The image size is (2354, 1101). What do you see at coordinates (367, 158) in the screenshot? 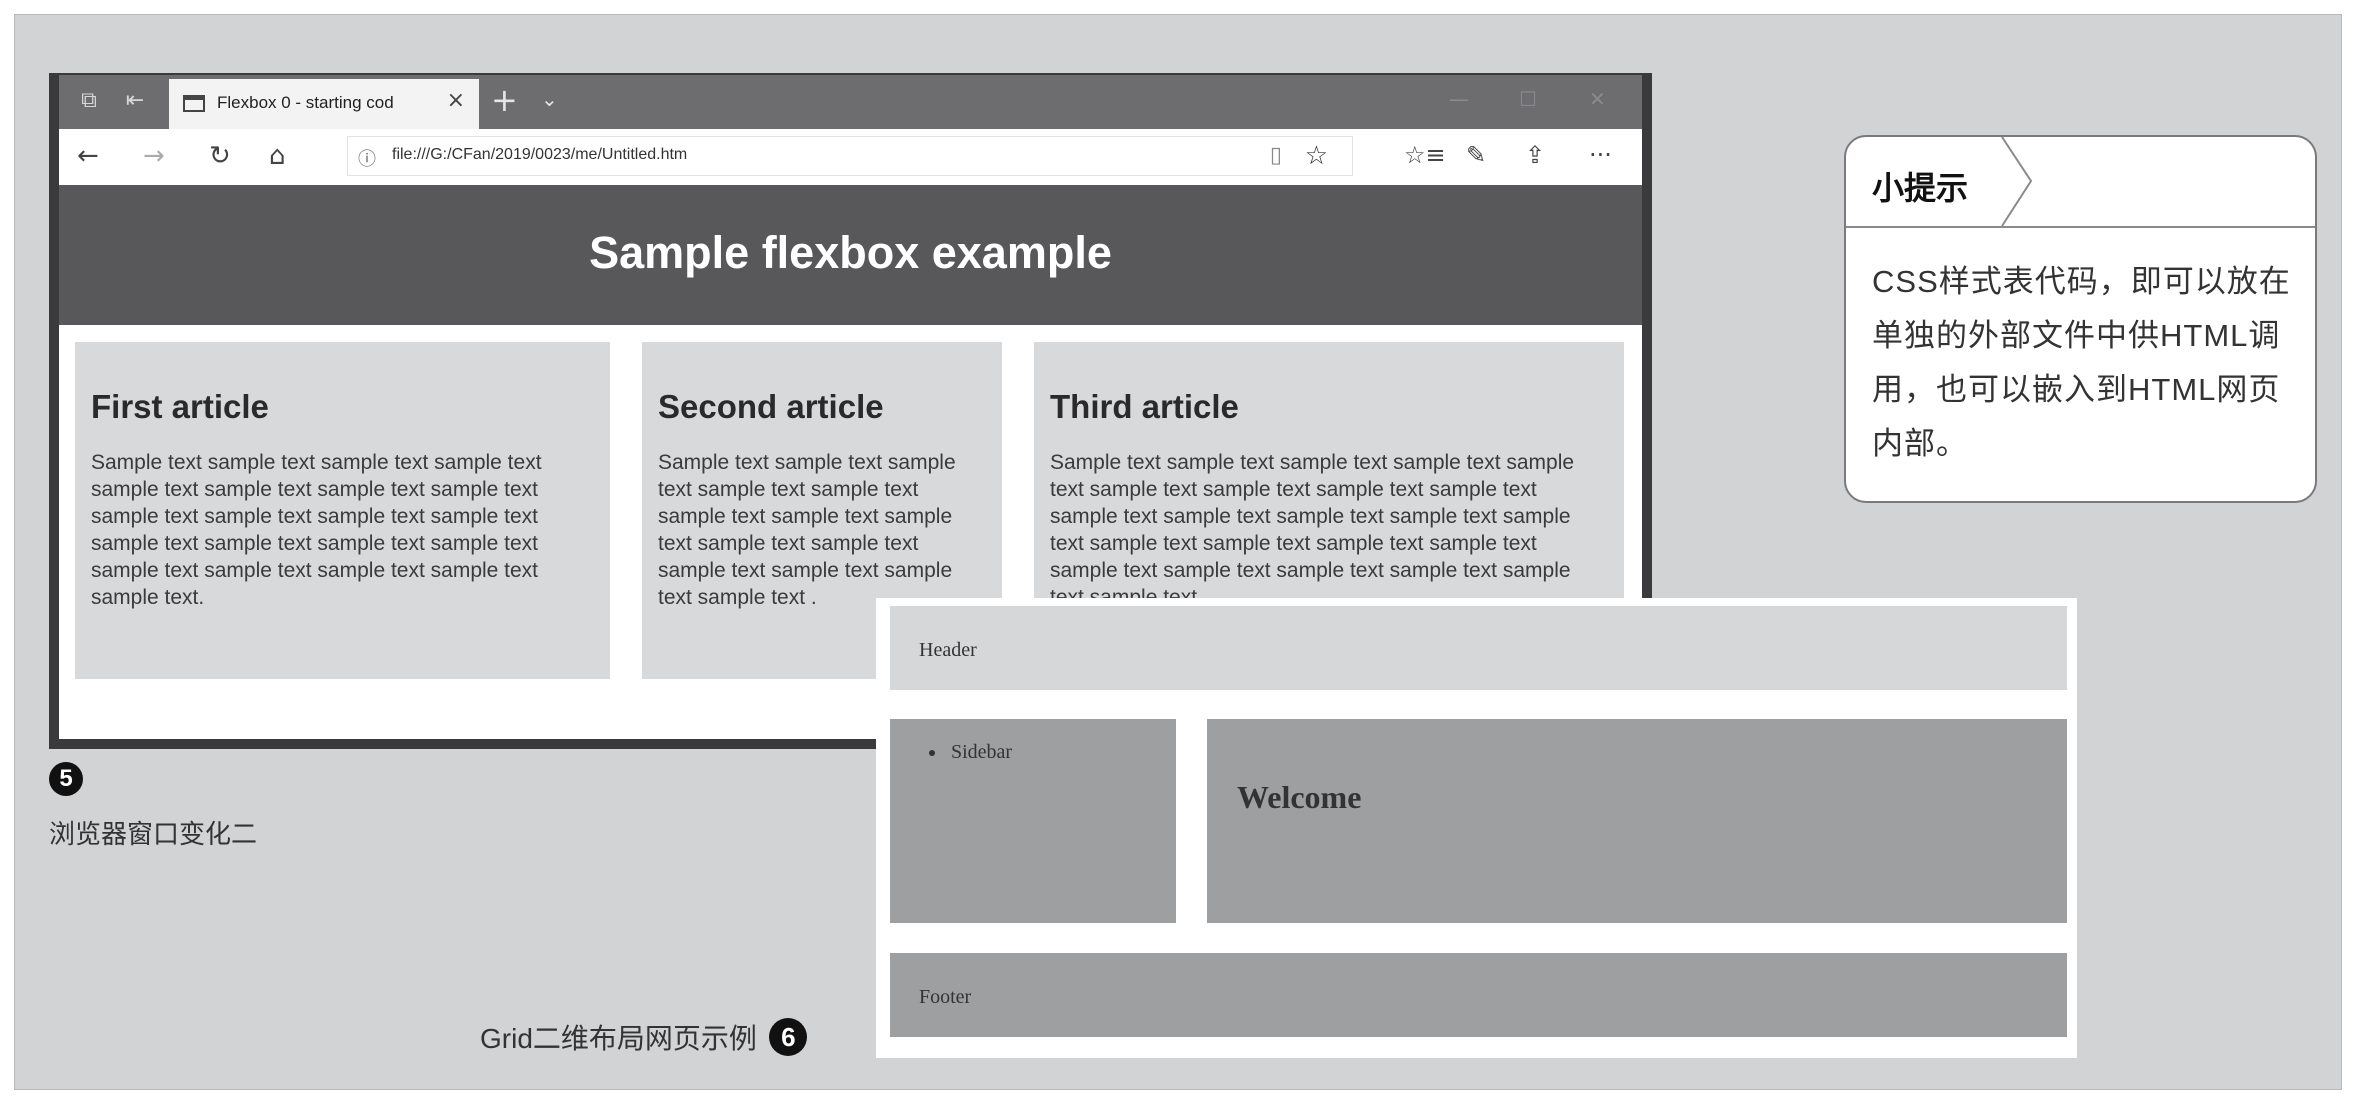
I see `info-icon: ⓘ` at bounding box center [367, 158].